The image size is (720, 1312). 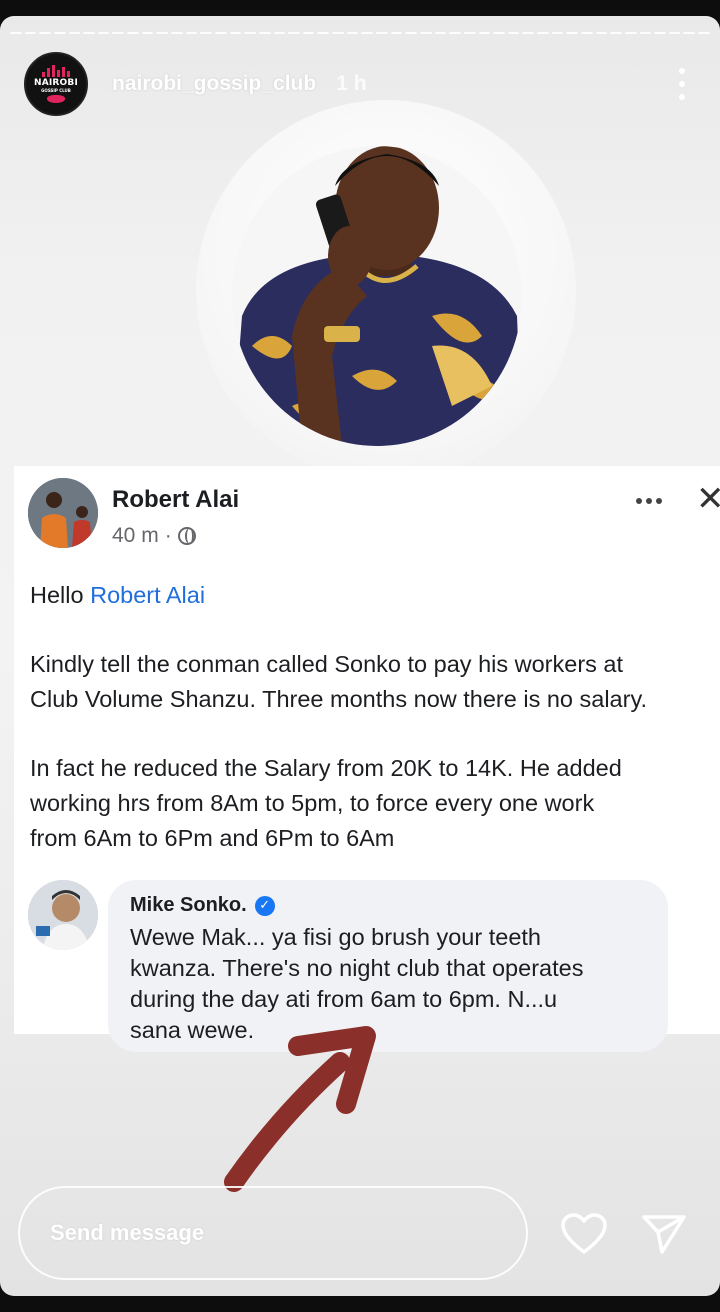 What do you see at coordinates (264, 905) in the screenshot?
I see `verified-badge-icon: ✓` at bounding box center [264, 905].